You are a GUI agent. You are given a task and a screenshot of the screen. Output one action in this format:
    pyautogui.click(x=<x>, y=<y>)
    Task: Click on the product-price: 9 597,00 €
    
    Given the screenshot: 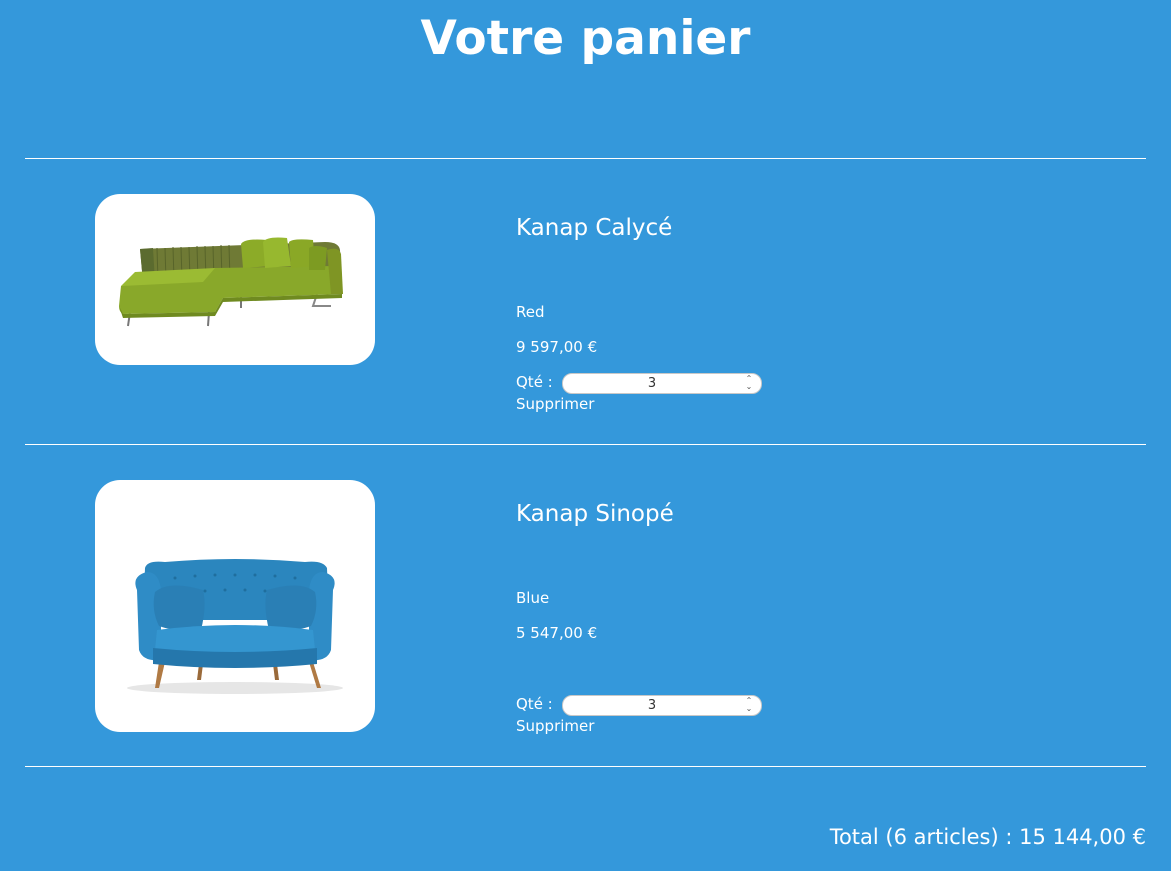 What is the action you would take?
    pyautogui.click(x=557, y=347)
    